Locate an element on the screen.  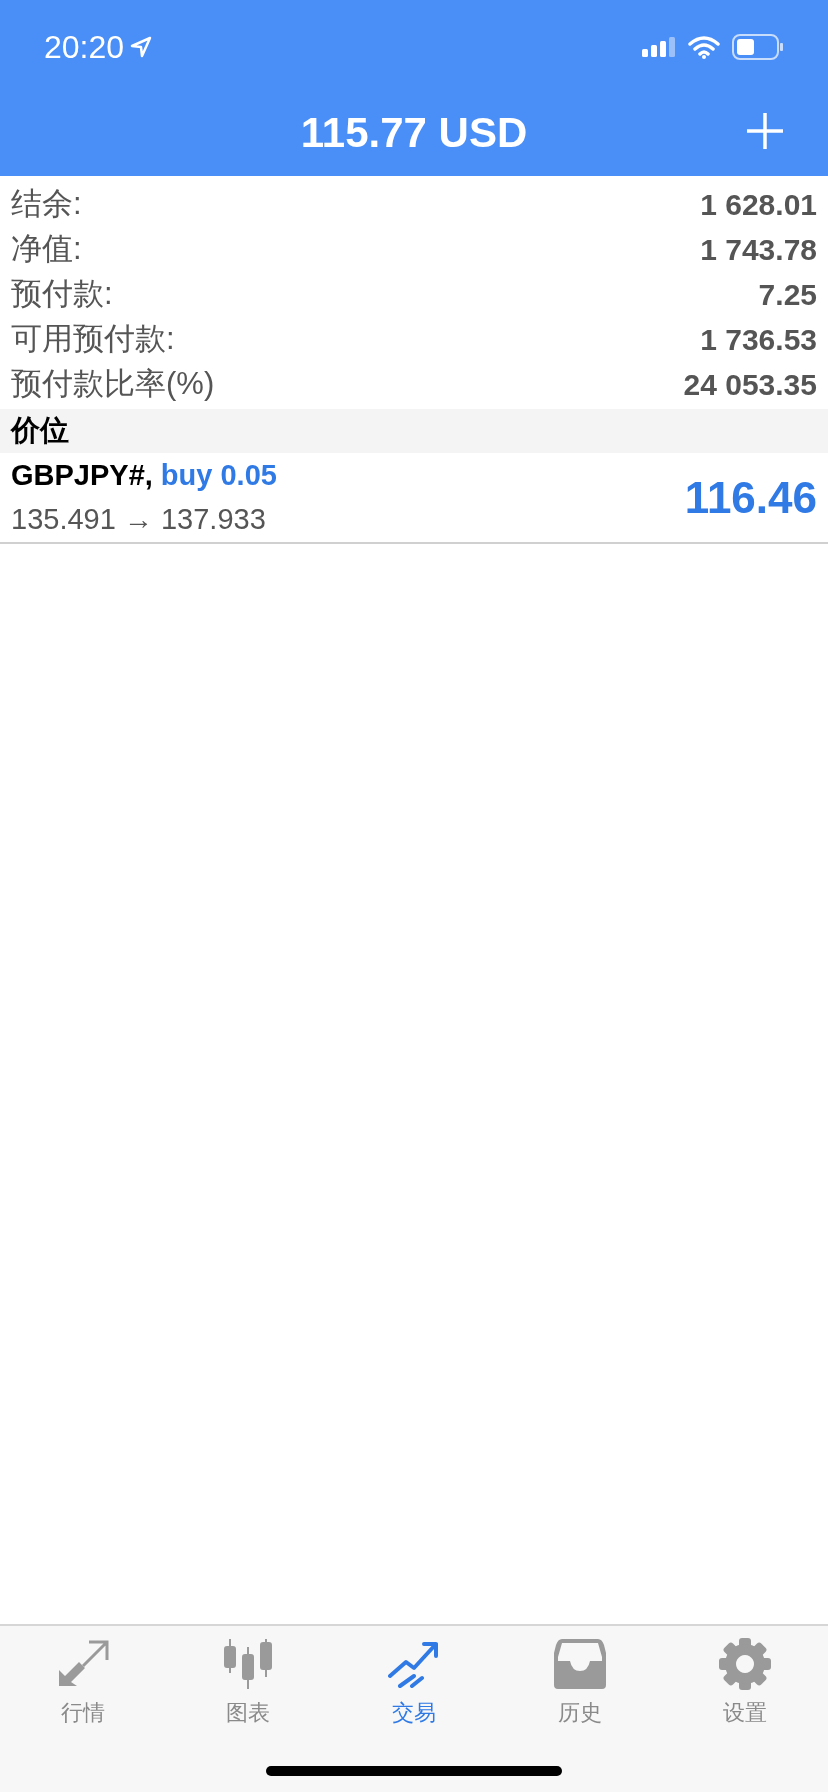
tab-item: 行情 is located at coordinates (83, 1683).